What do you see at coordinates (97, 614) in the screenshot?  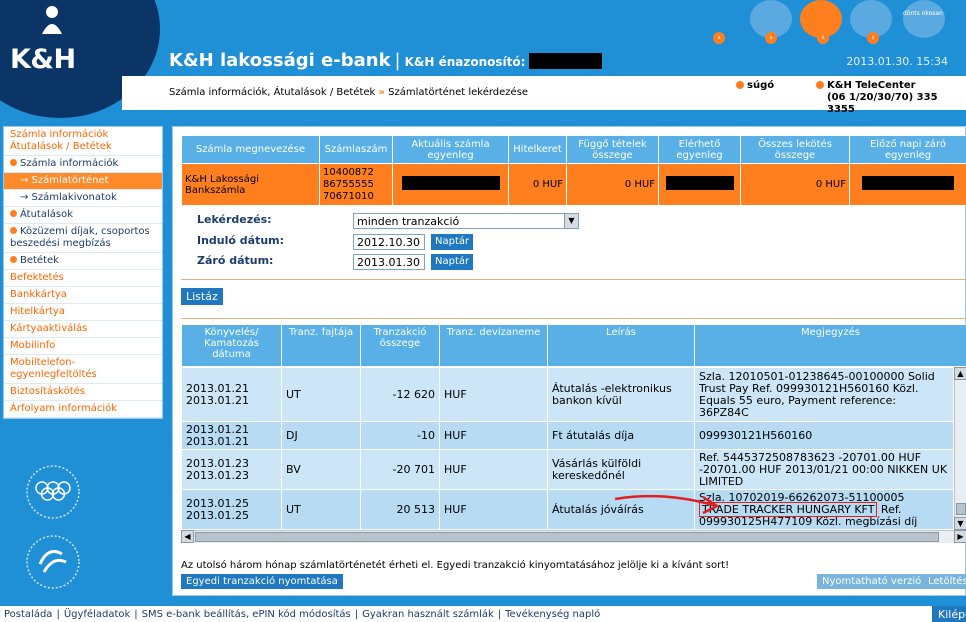 I see `footer-link: Ügyféladatok` at bounding box center [97, 614].